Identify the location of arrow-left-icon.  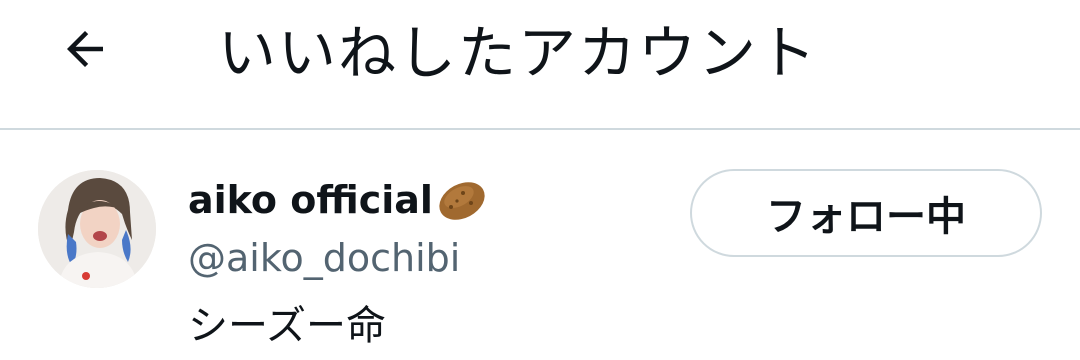
(85, 49).